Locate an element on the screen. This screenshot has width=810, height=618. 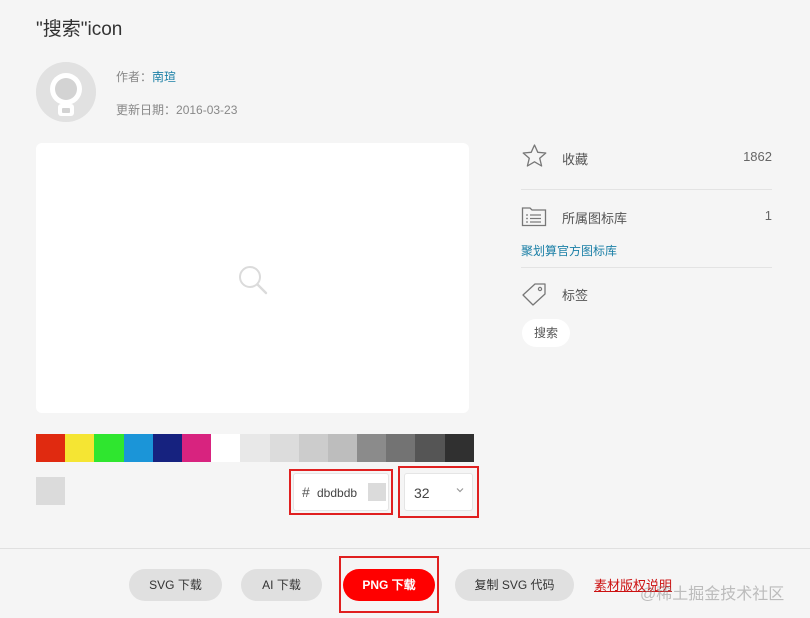
tag-icon is located at coordinates (534, 294).